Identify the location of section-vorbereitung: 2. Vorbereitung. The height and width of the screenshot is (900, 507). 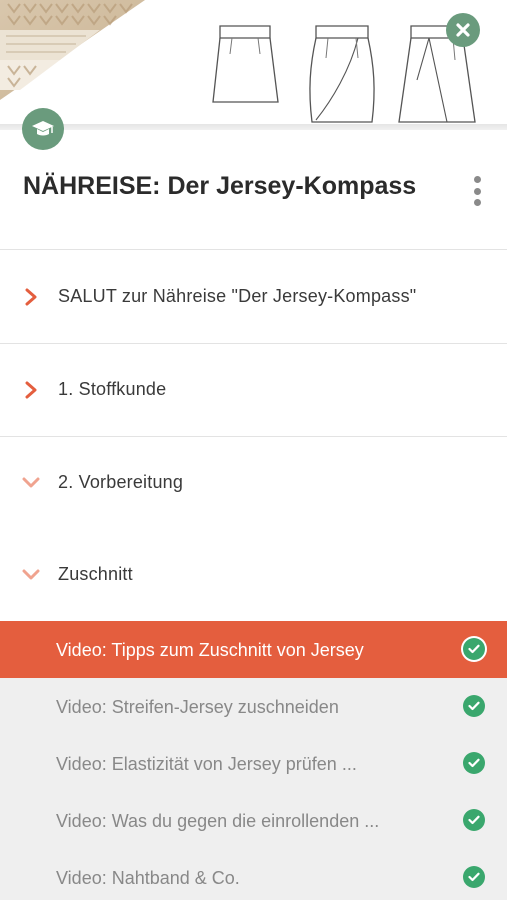
(253, 483).